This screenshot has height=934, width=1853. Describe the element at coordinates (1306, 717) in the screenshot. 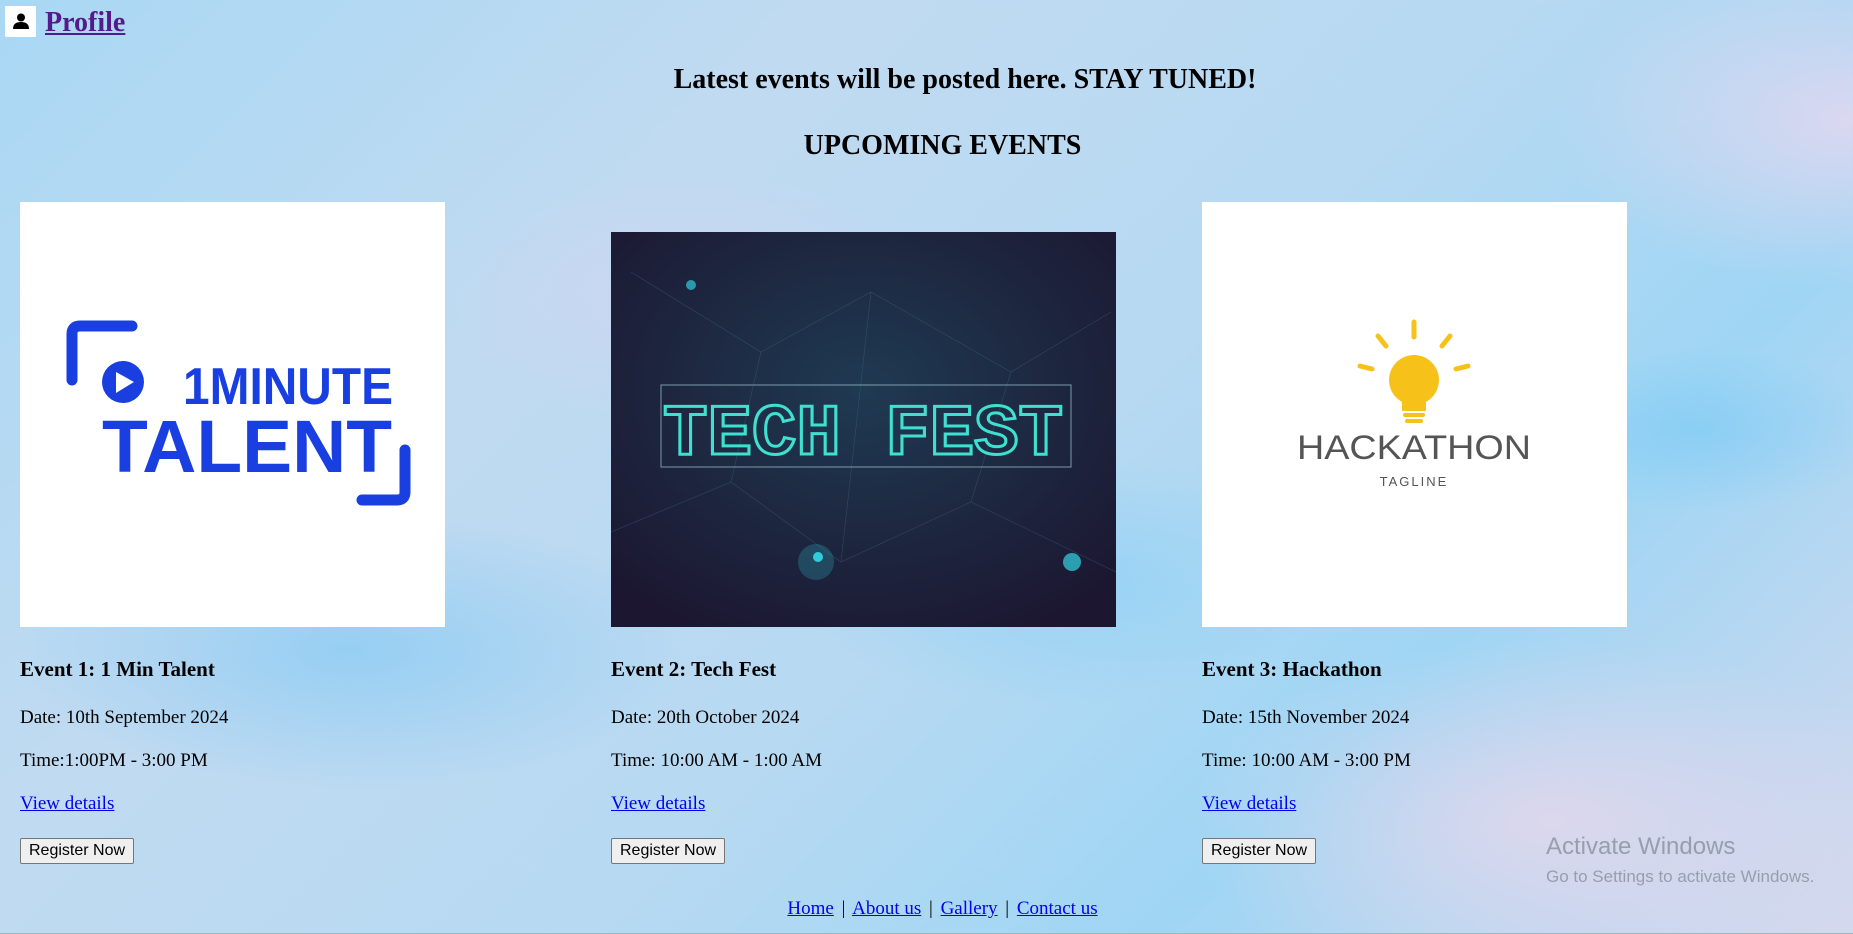

I see `event-date: Date: 15th November 2024` at that location.